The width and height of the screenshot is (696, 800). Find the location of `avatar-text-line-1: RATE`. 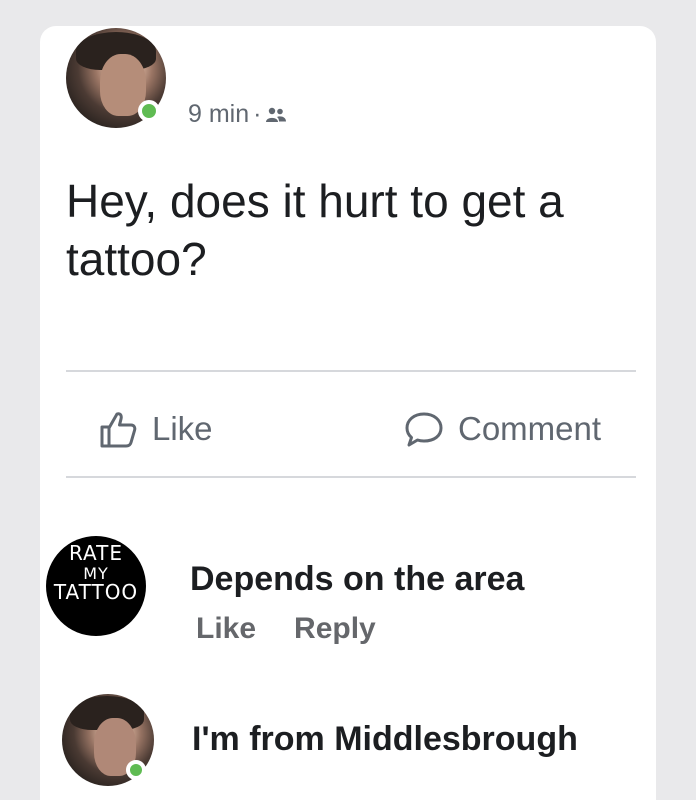

avatar-text-line-1: RATE is located at coordinates (96, 553).